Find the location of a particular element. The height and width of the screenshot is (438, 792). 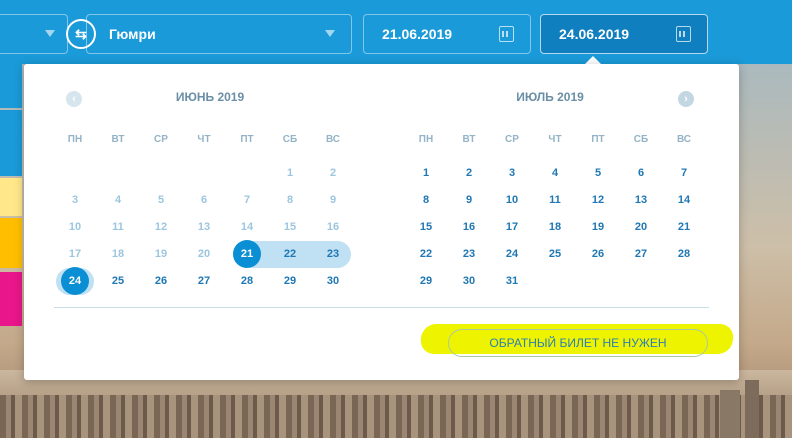

month-title-june: ИЮНЬ 2019 is located at coordinates (210, 97).